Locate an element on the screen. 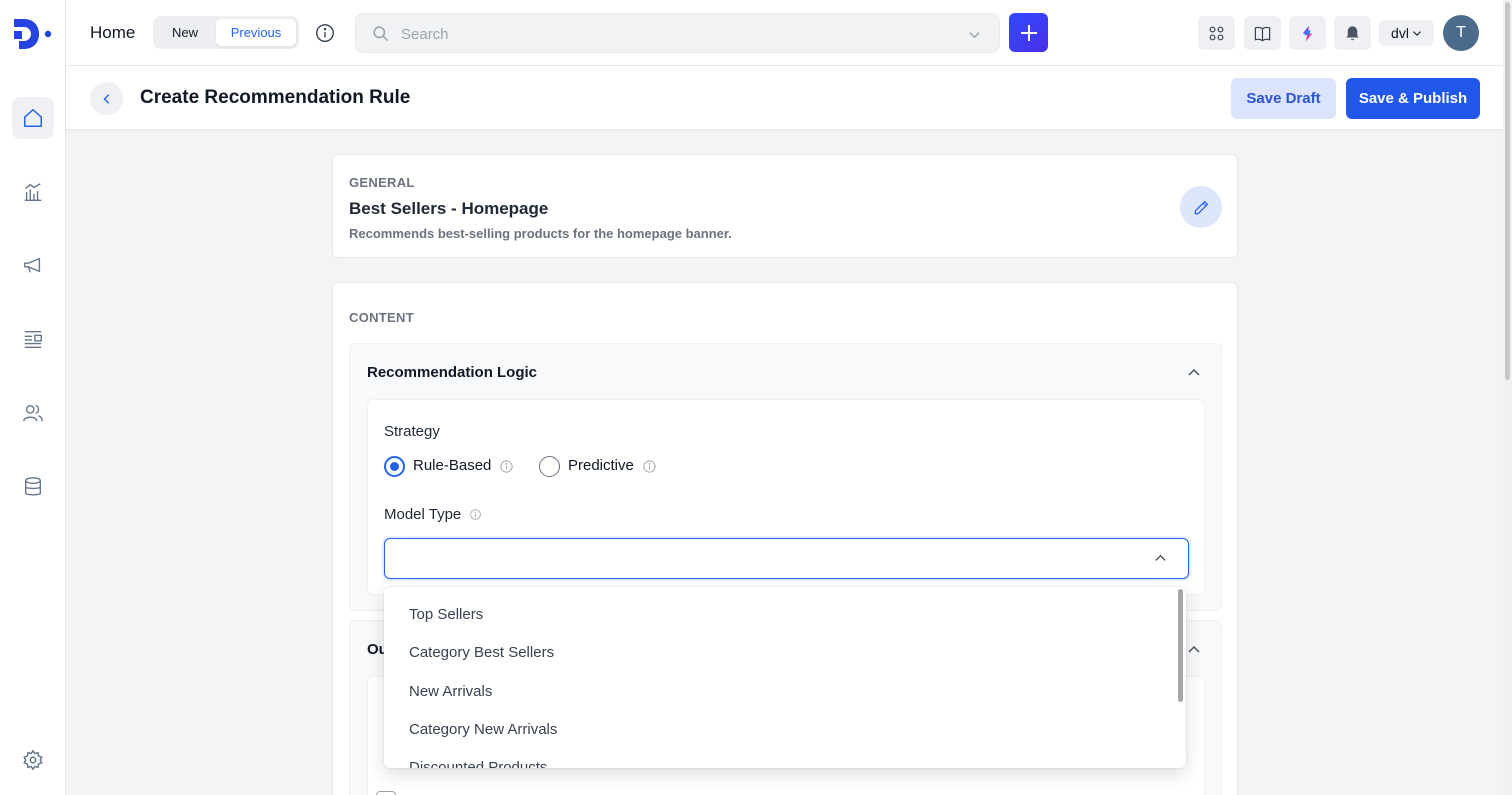  back-button is located at coordinates (106, 98).